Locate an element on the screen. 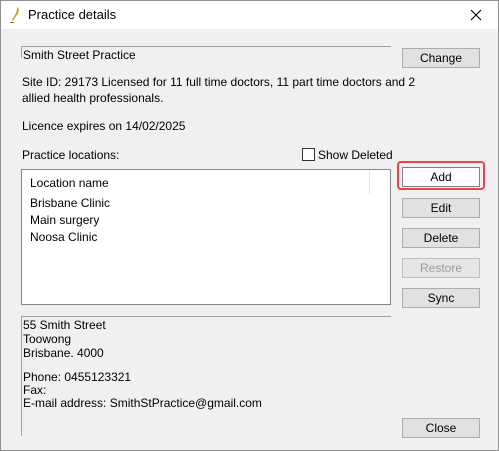 The image size is (499, 451). show-deleted-checkbox is located at coordinates (308, 154).